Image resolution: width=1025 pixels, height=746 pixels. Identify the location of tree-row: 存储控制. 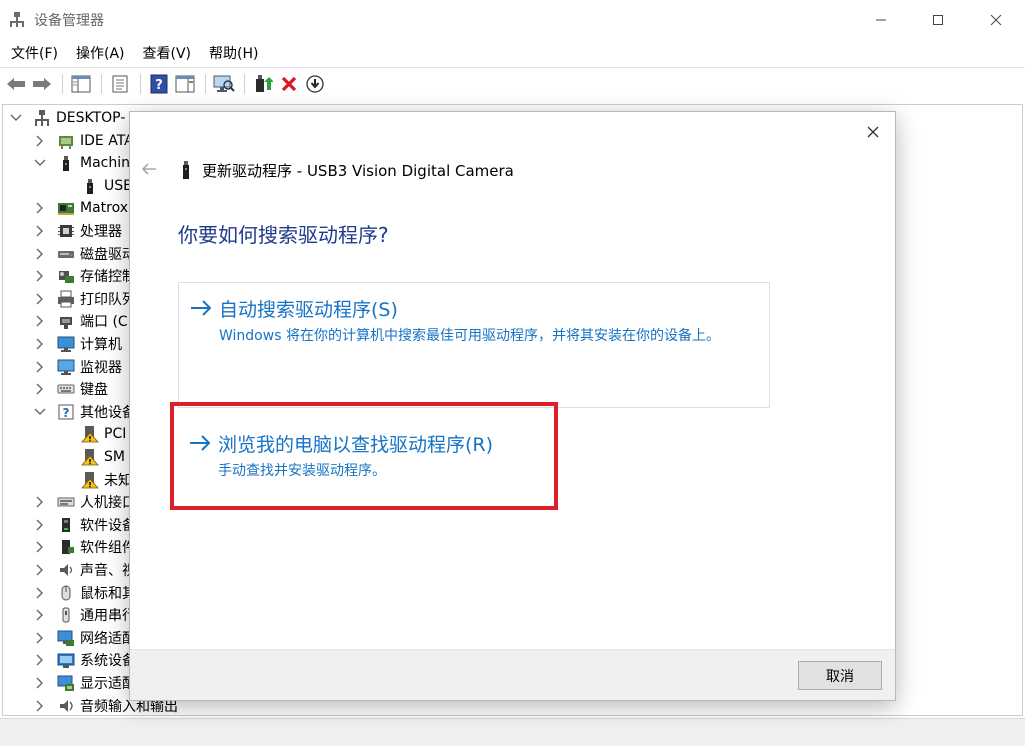
(84, 276).